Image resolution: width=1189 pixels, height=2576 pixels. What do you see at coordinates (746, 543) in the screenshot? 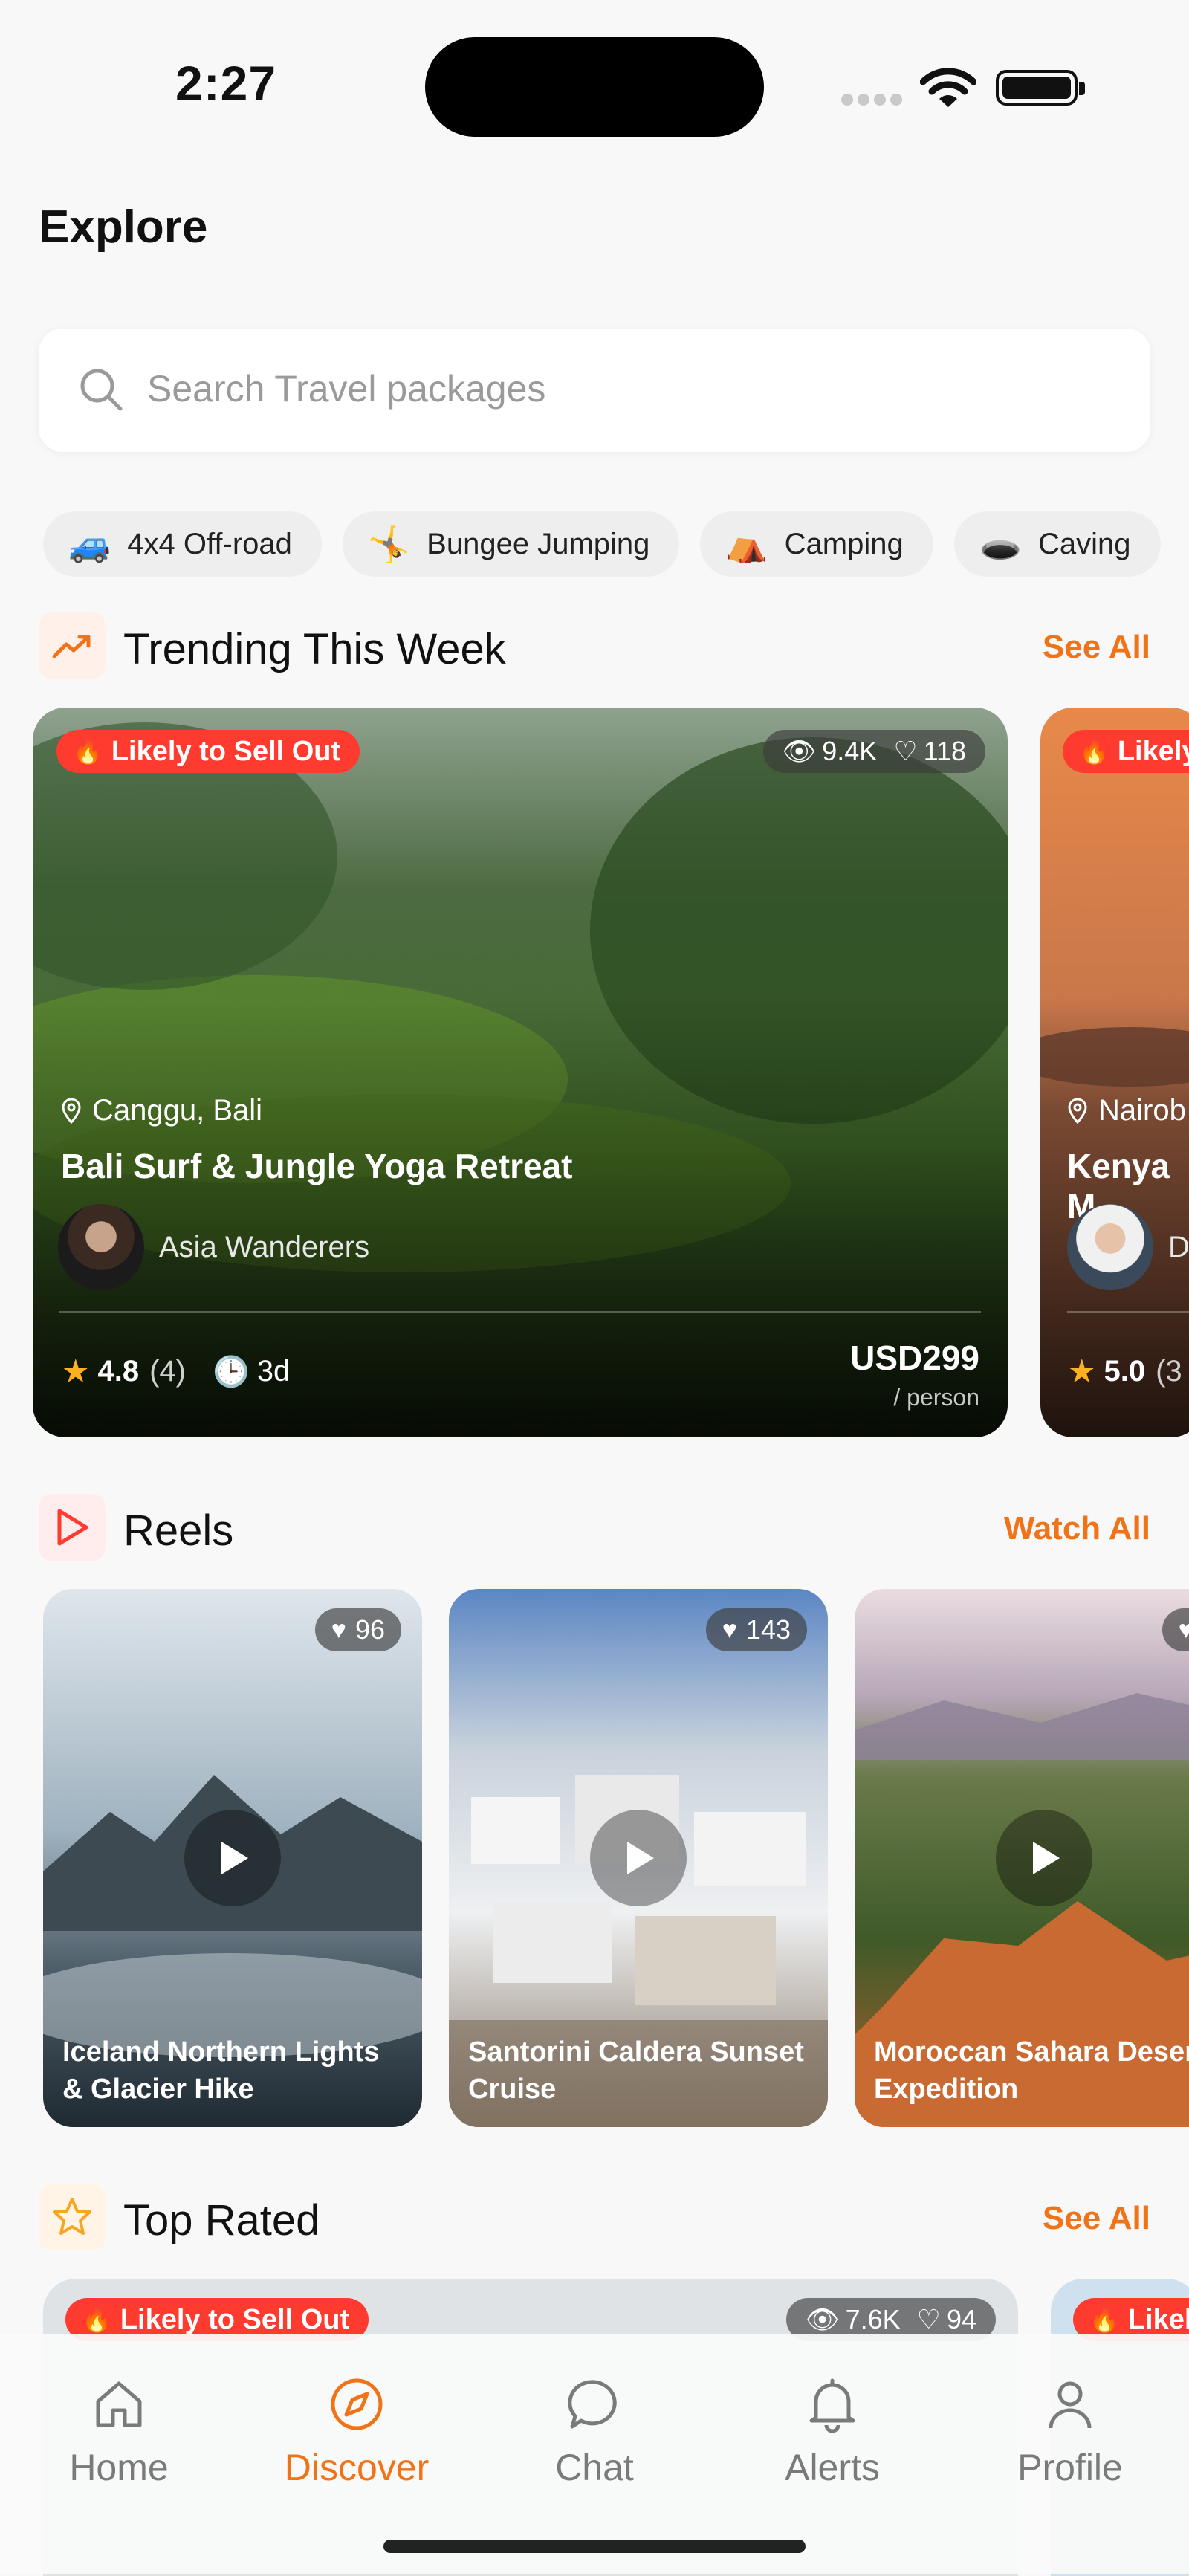
I see `tent-icon: ⛺` at bounding box center [746, 543].